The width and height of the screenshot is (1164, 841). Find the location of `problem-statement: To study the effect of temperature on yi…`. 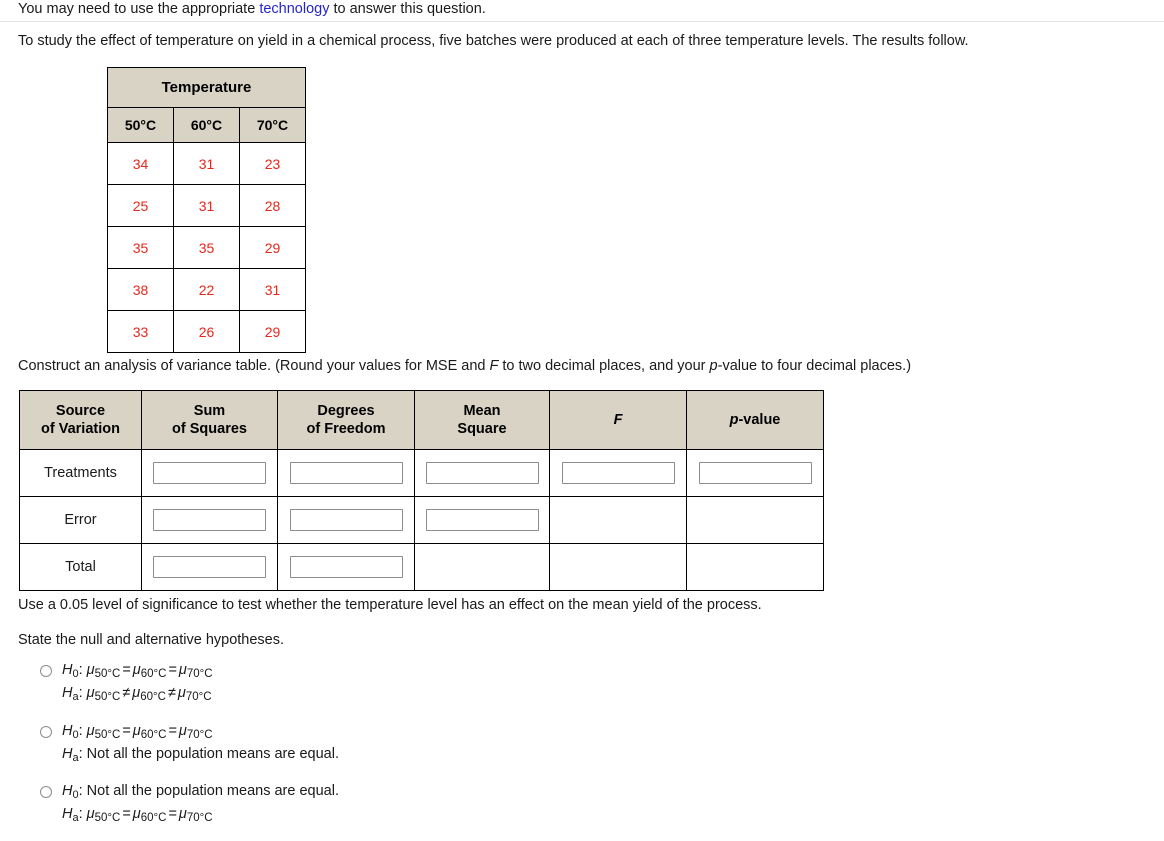

problem-statement: To study the effect of temperature on yi… is located at coordinates (493, 41).